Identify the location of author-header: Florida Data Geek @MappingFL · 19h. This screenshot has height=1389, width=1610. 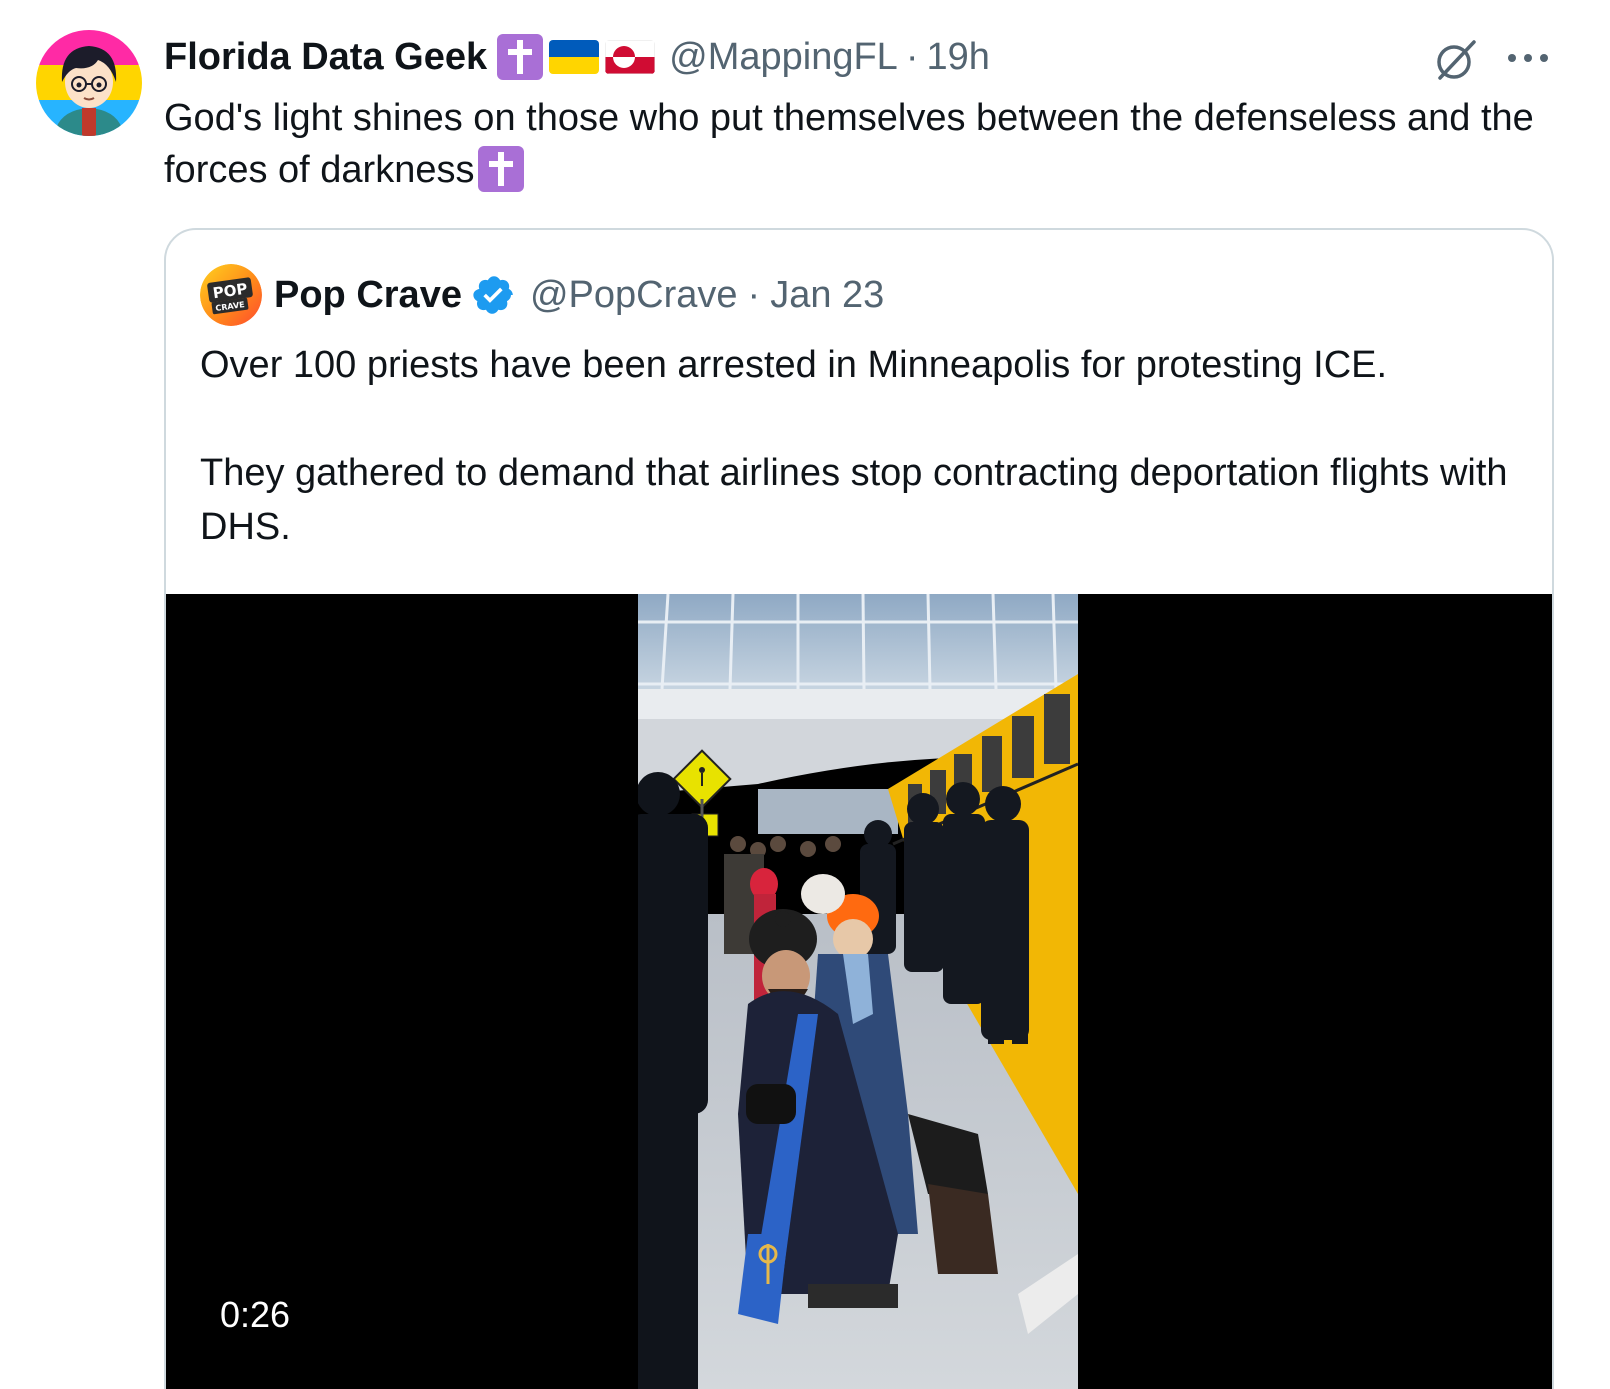
(577, 57).